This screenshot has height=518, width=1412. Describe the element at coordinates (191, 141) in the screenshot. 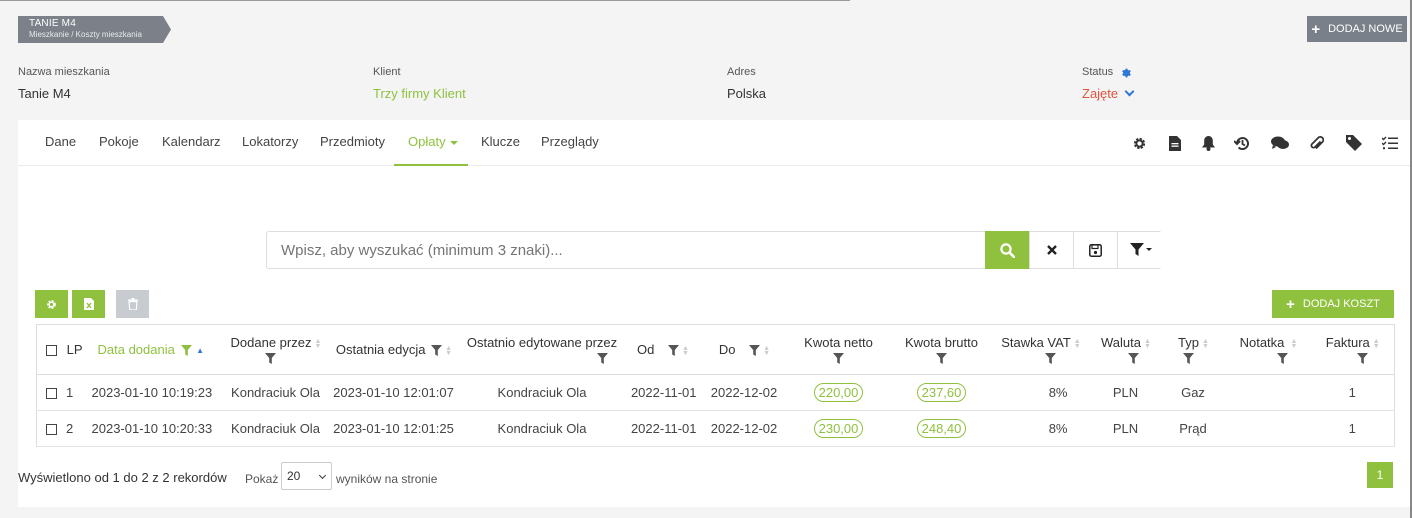

I see `tab-kalendarz: Kalendarz` at that location.